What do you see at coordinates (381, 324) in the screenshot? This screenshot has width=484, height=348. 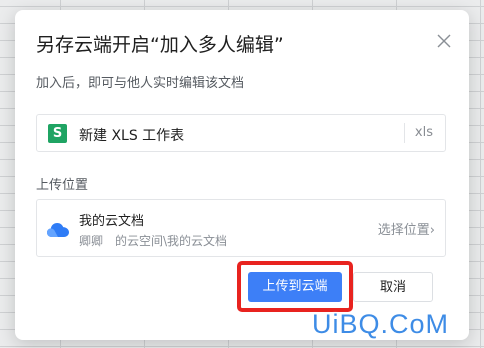 I see `watermark-text: UiBQ.CoM` at bounding box center [381, 324].